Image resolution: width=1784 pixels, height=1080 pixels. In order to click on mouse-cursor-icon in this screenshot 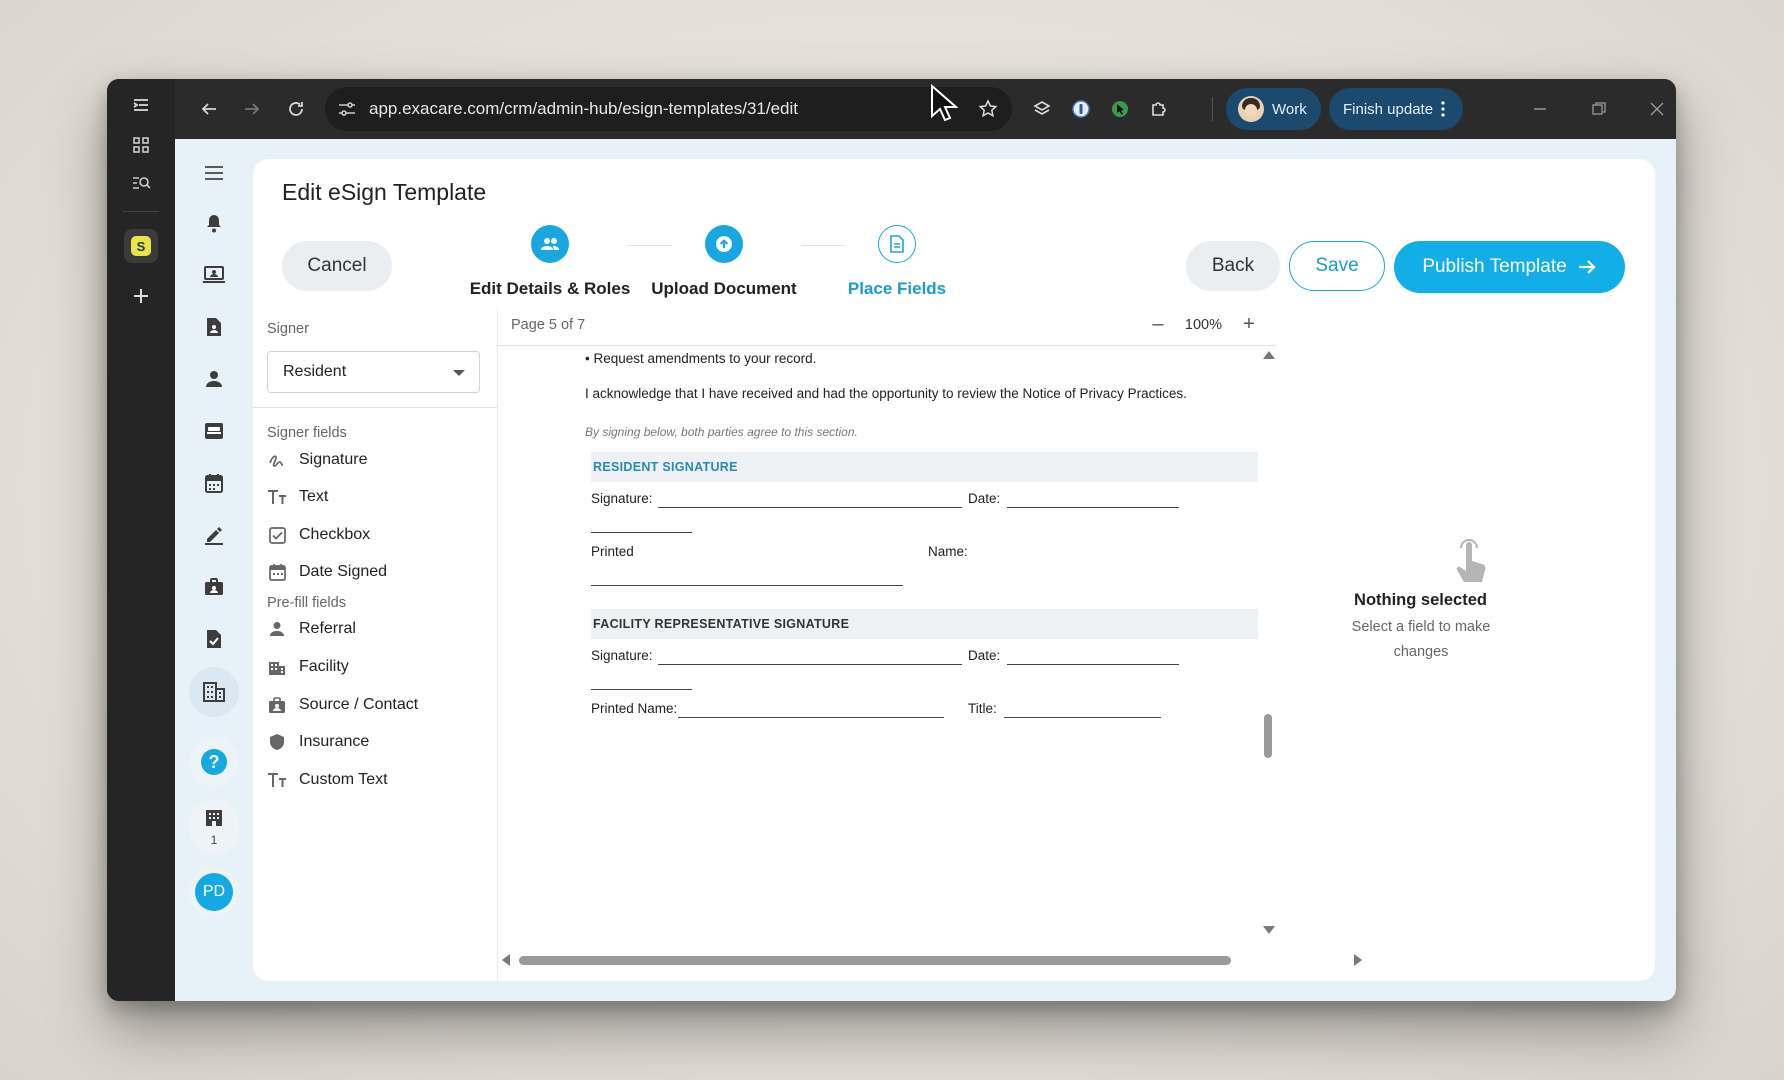, I will do `click(944, 106)`.